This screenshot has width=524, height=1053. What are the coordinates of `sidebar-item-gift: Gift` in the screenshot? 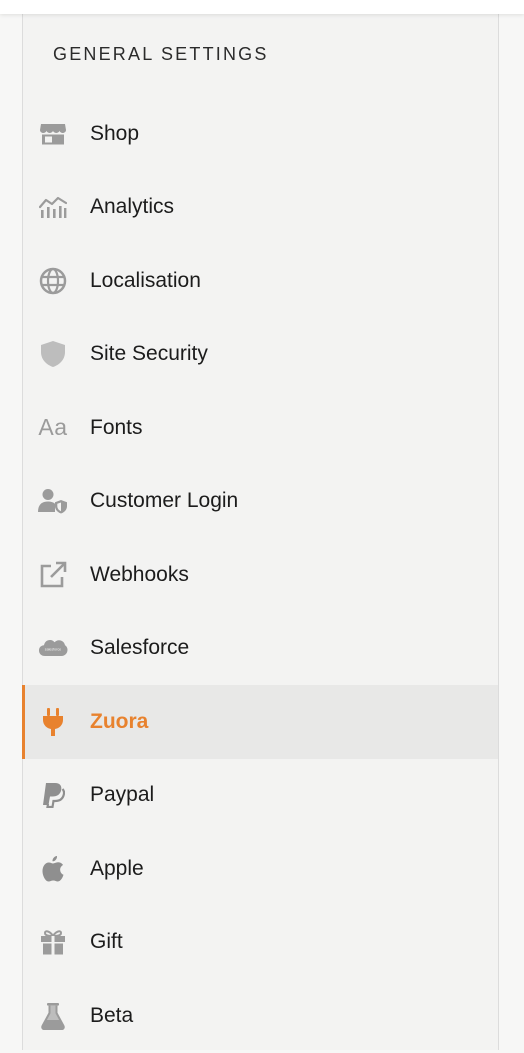 It's located at (260, 943).